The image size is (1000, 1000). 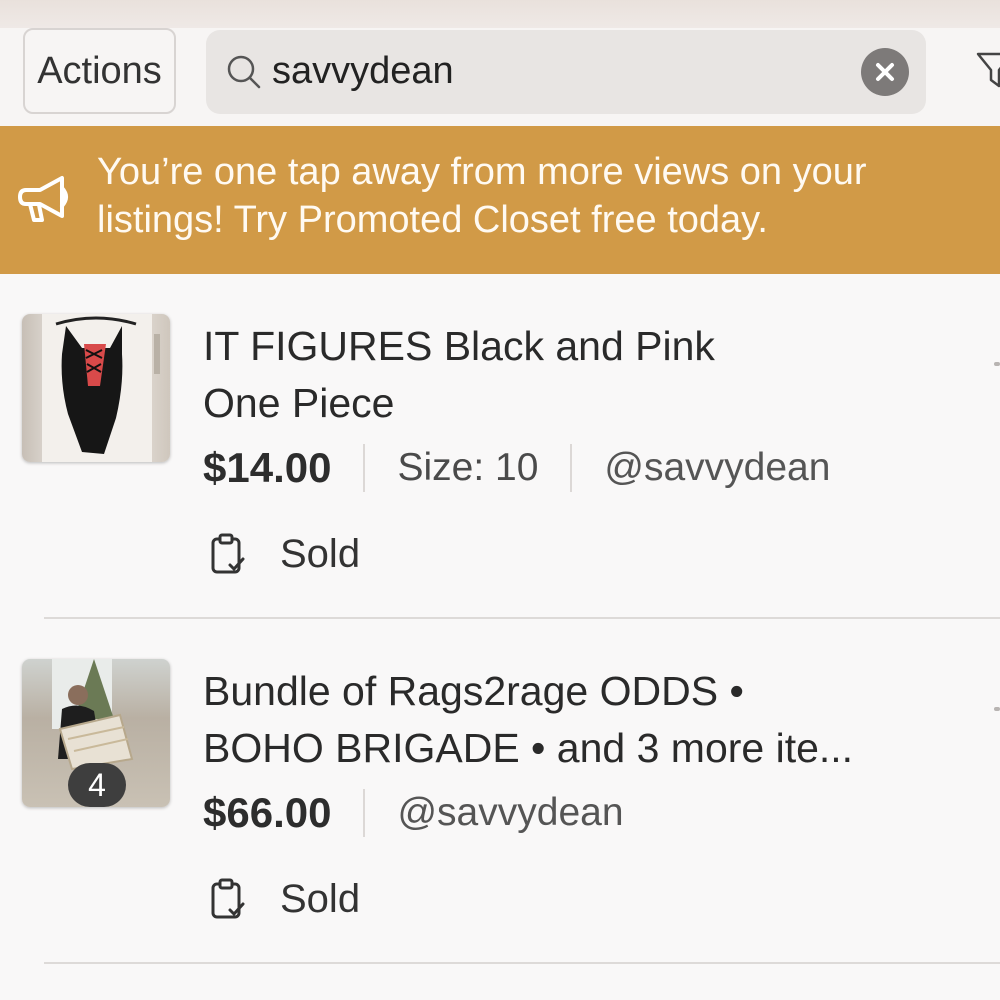 I want to click on listing-thumbnail: 4, so click(x=96, y=733).